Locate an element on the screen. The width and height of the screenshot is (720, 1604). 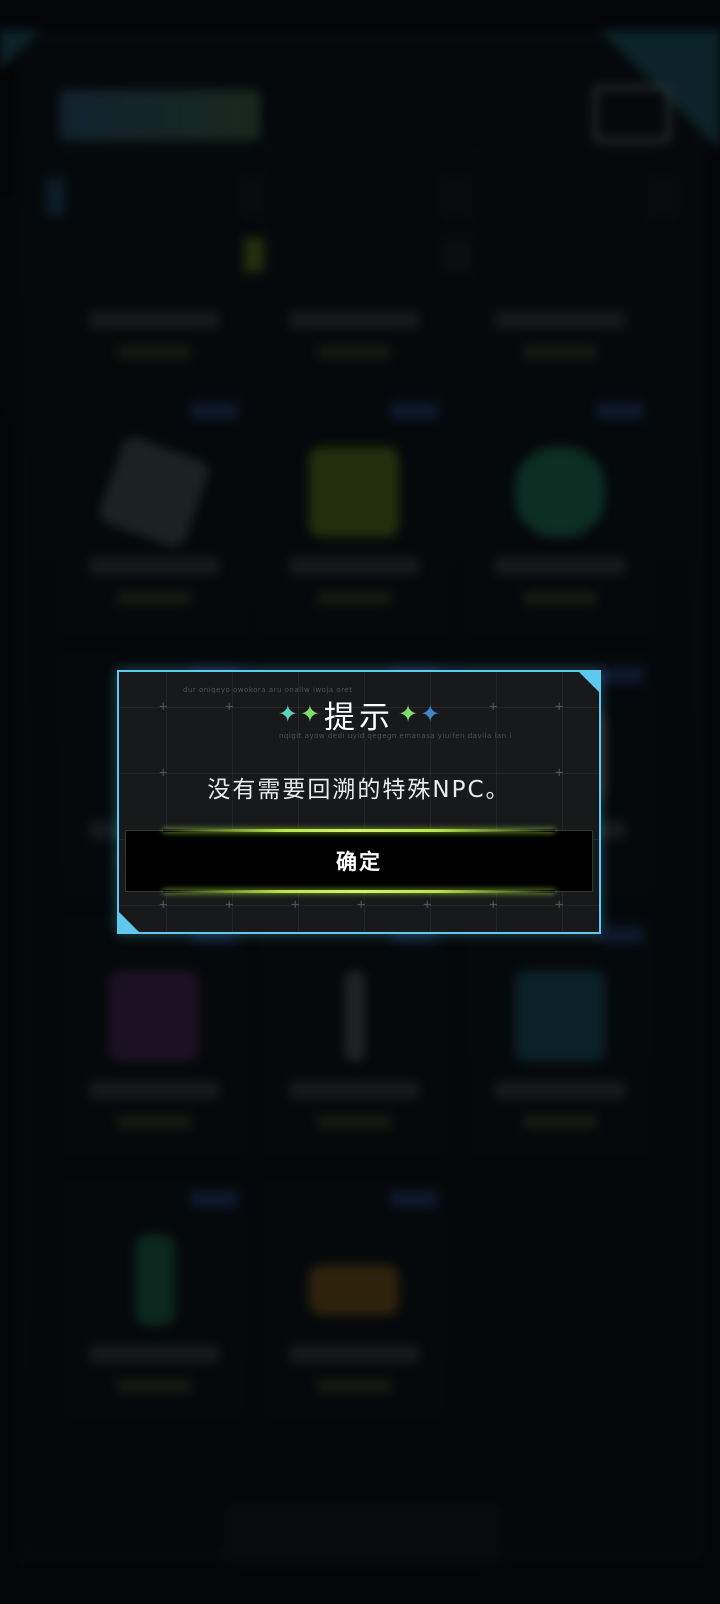
sparkle-teal-icon: ✦ is located at coordinates (287, 714).